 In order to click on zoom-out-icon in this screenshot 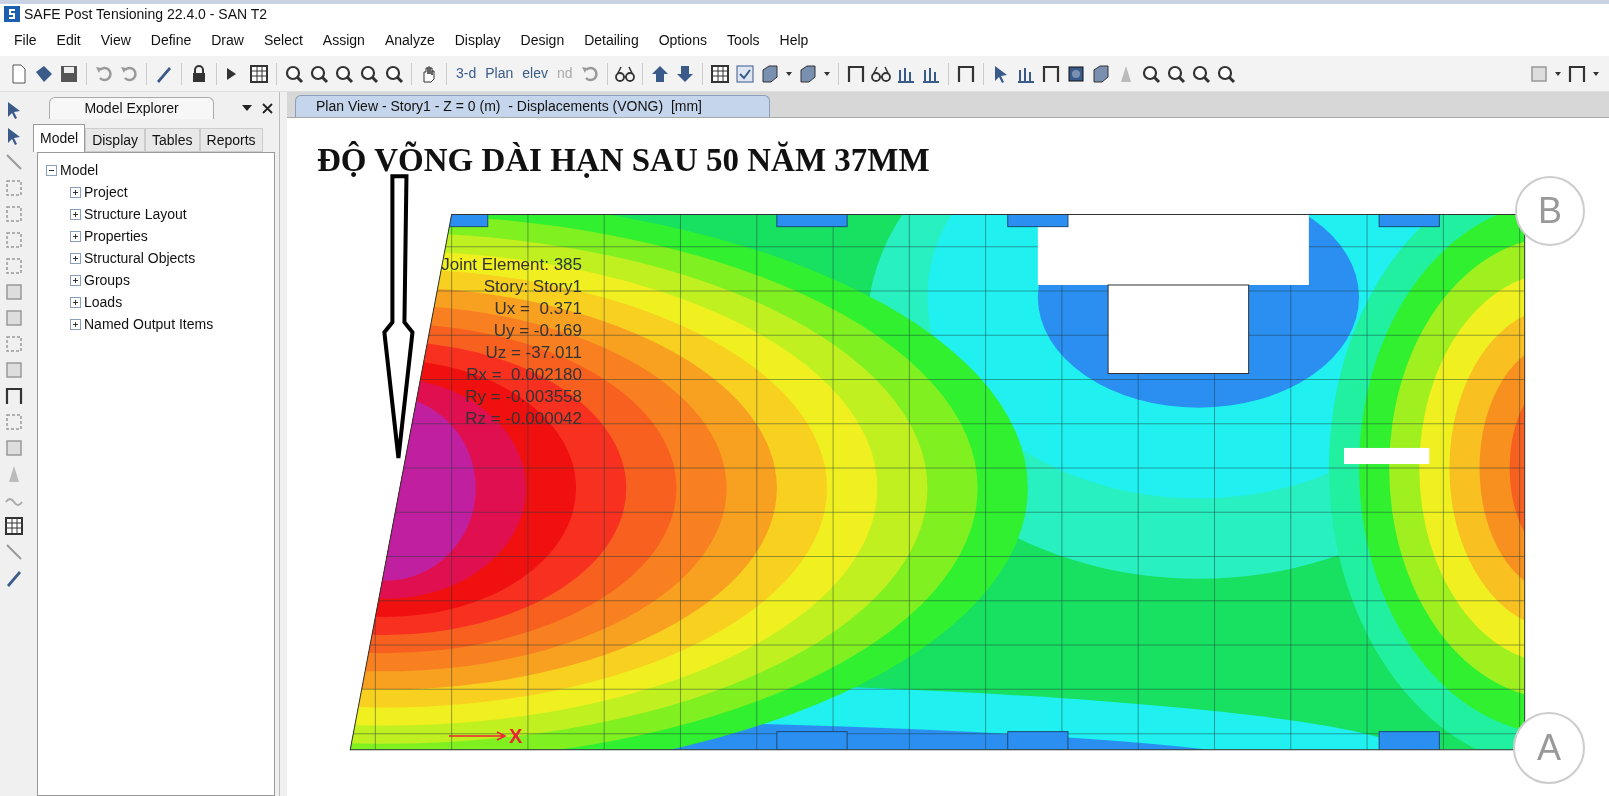, I will do `click(394, 73)`.